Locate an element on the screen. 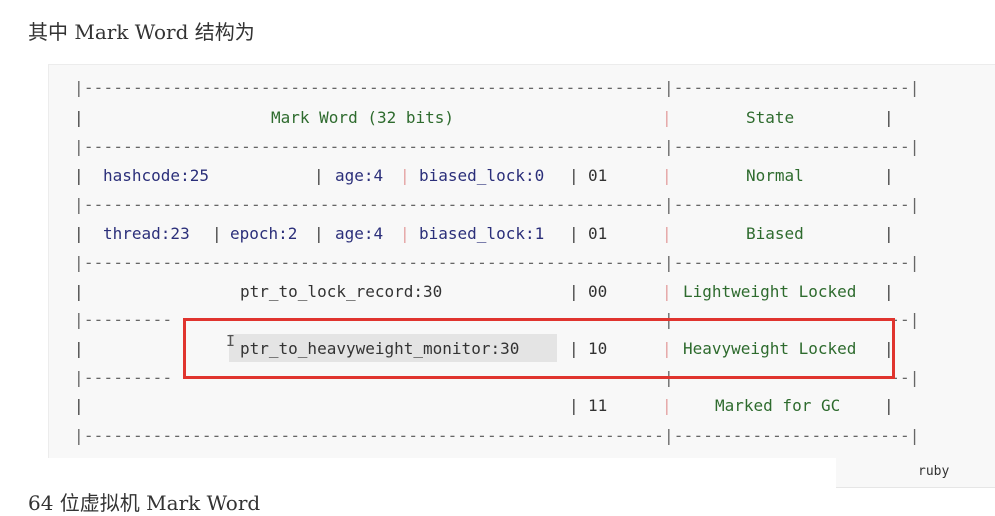  thread-field: thread:23 is located at coordinates (146, 233).